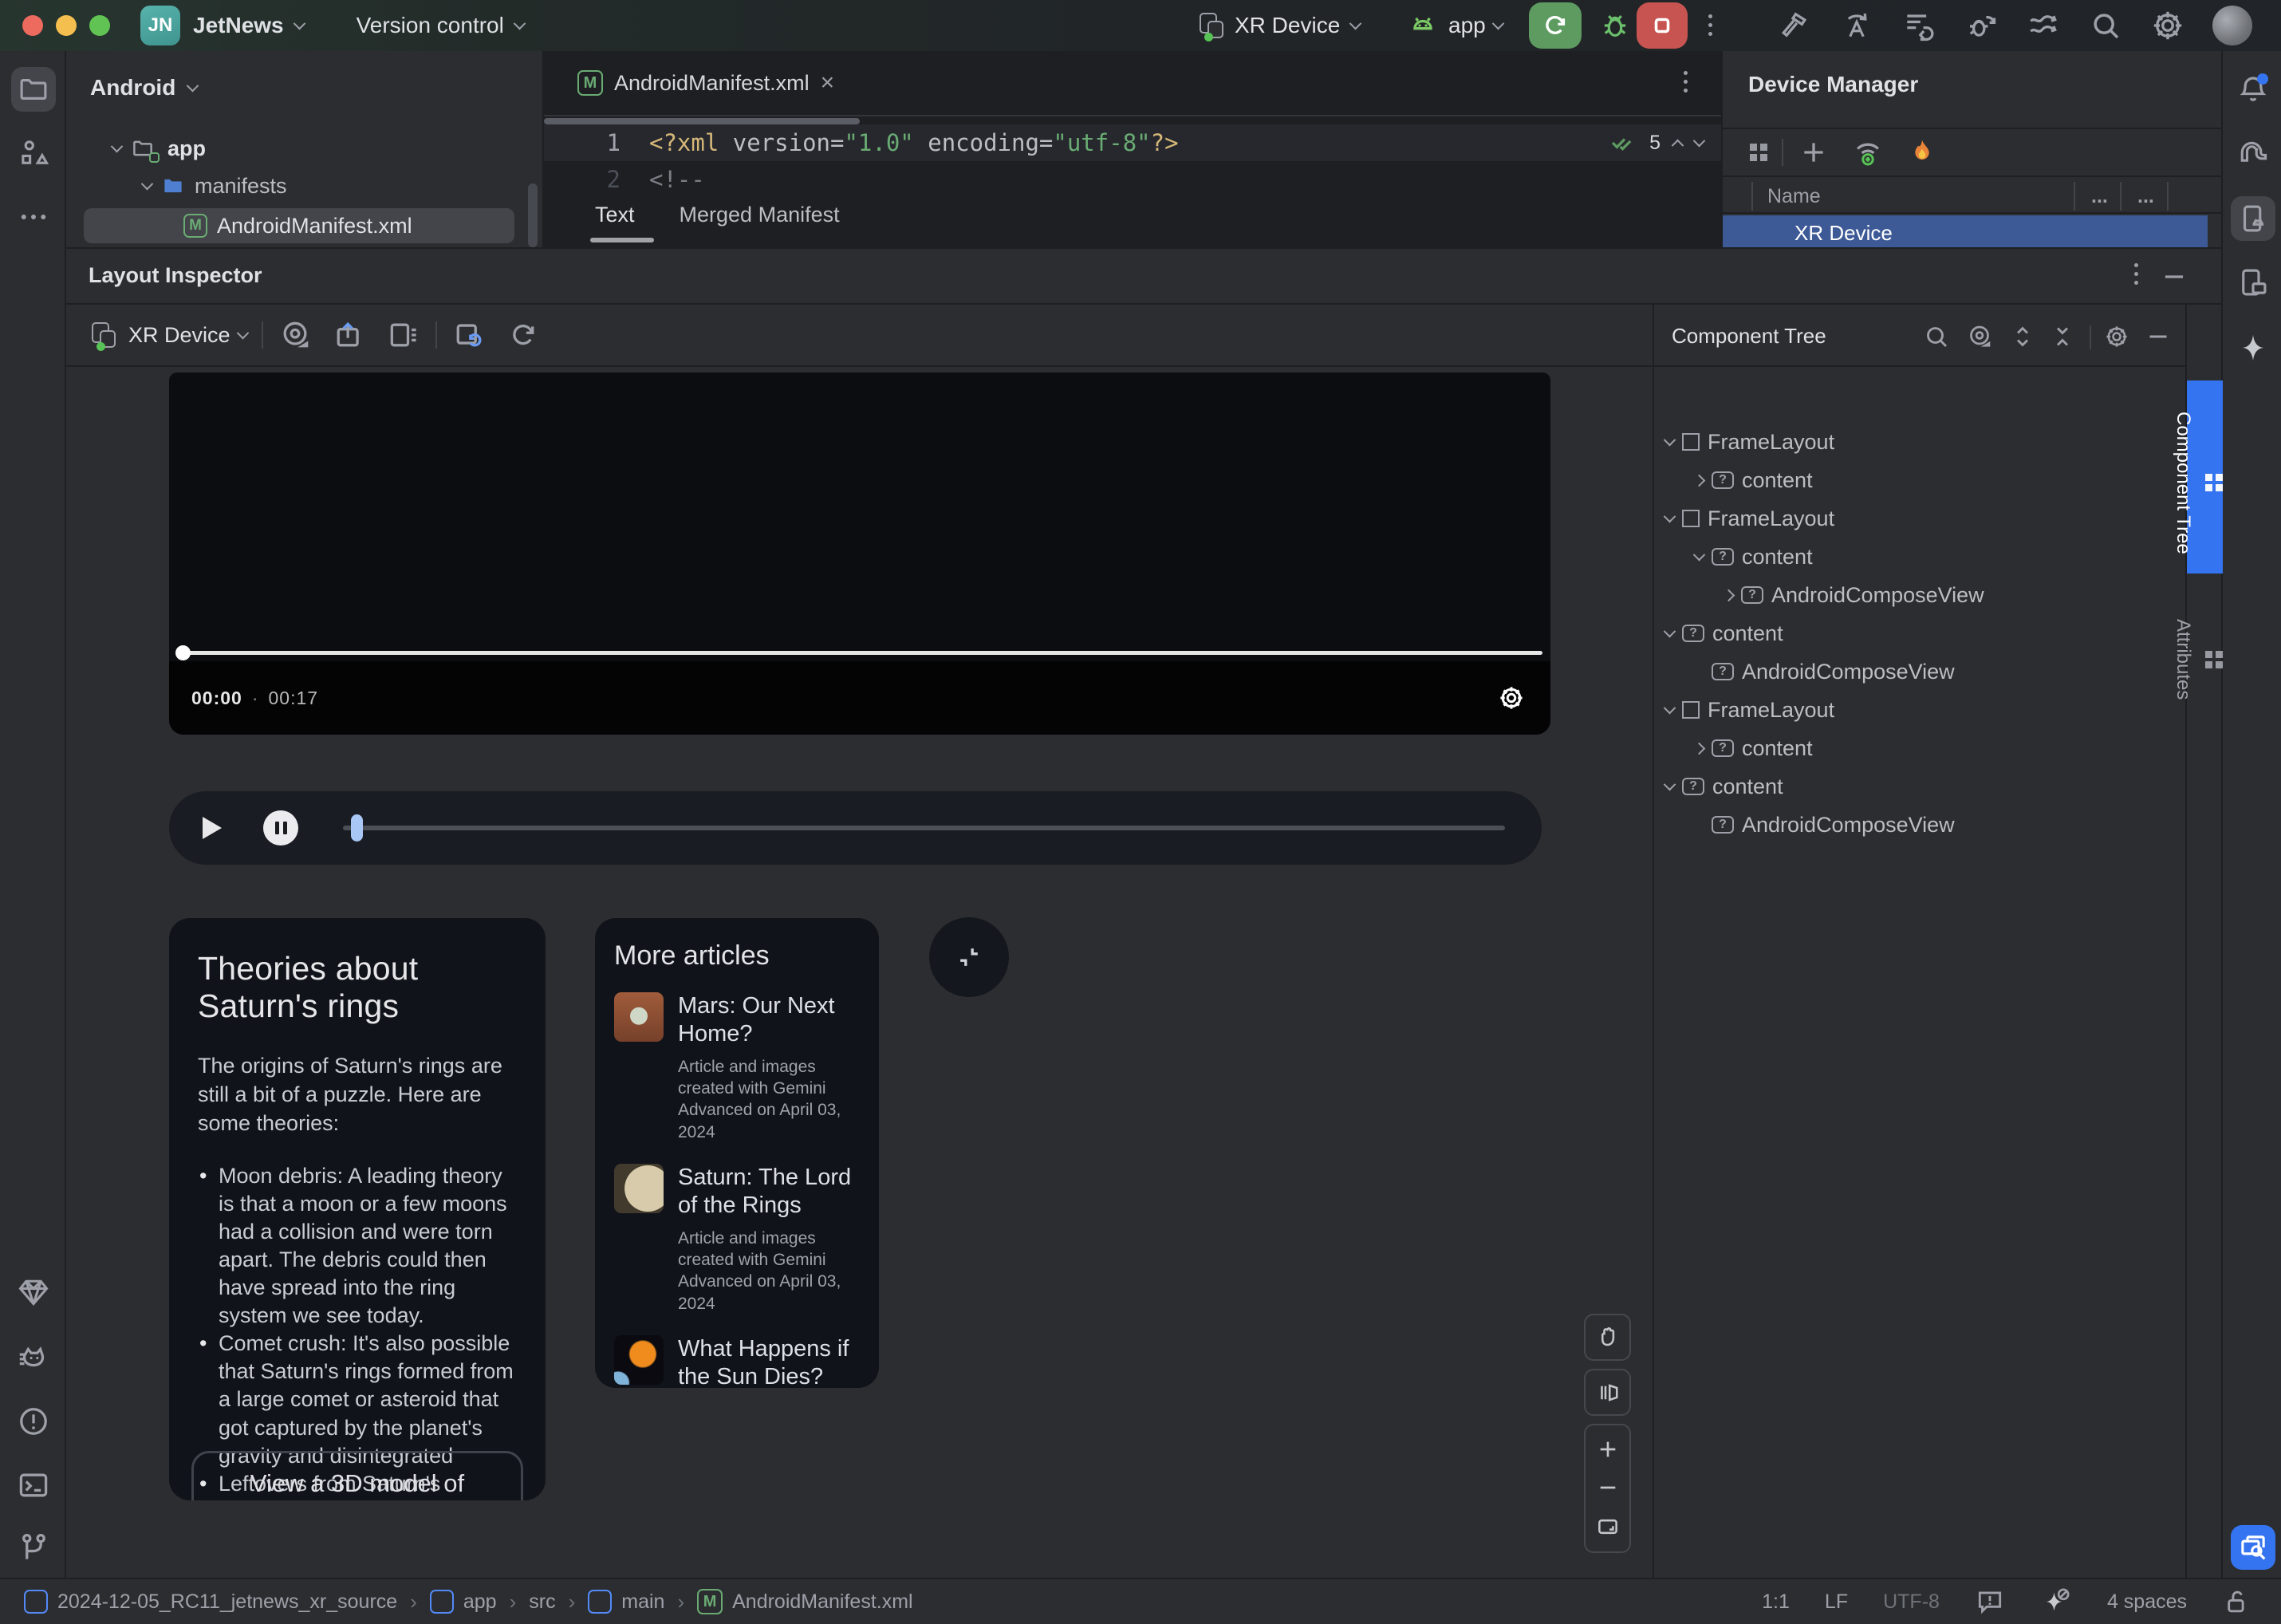 The image size is (2281, 1624). I want to click on minimize-panel-icon, so click(2174, 277).